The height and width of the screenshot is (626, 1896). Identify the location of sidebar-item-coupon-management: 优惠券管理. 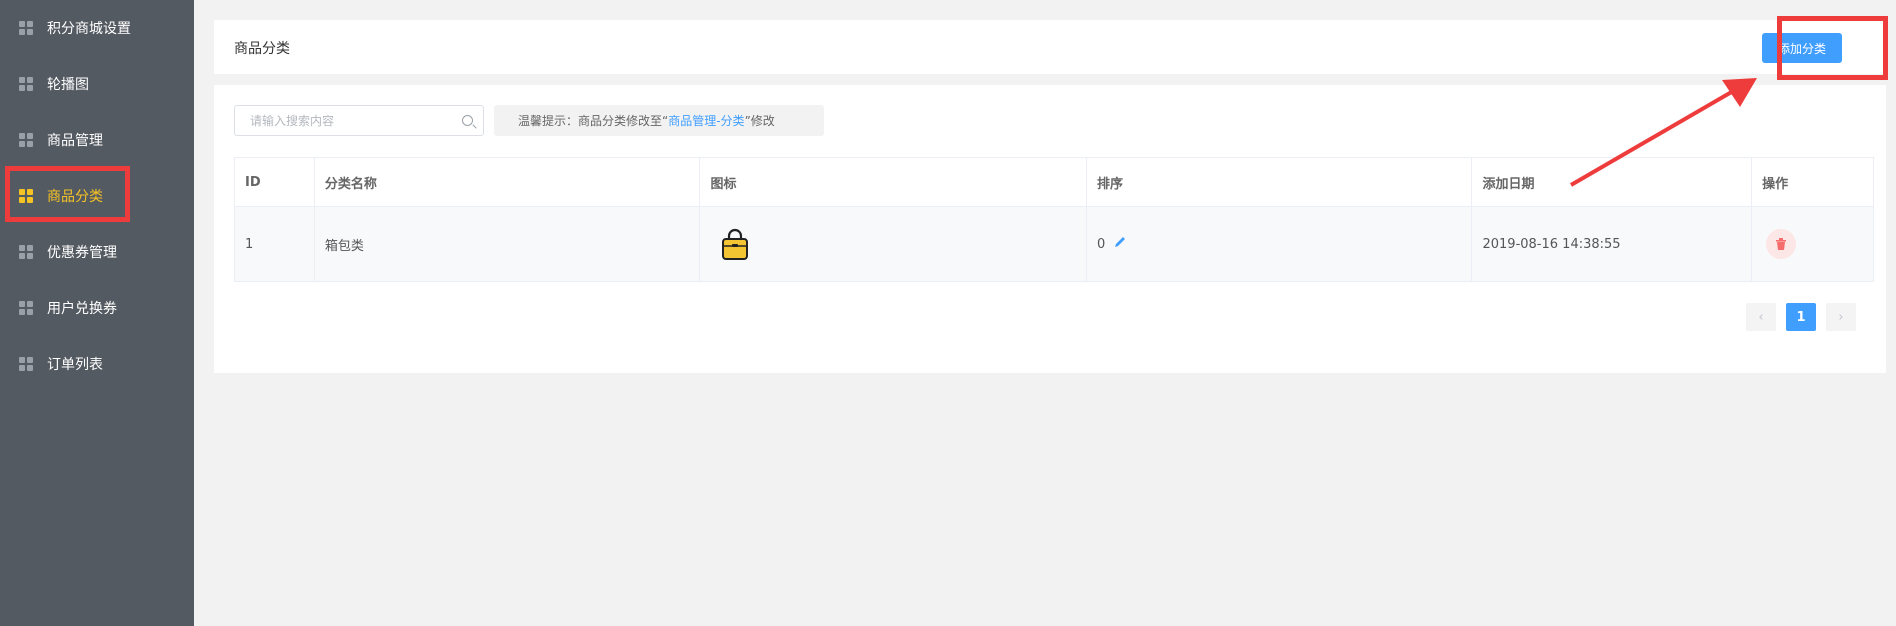
(97, 252).